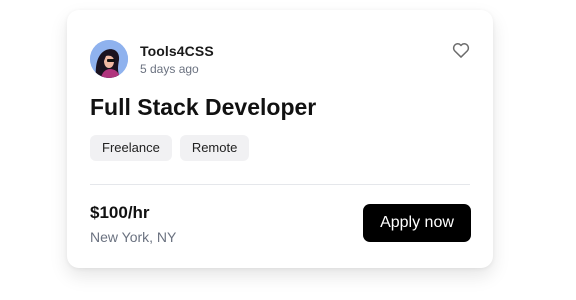 The width and height of the screenshot is (576, 300). What do you see at coordinates (133, 237) in the screenshot?
I see `job-location: New York, NY` at bounding box center [133, 237].